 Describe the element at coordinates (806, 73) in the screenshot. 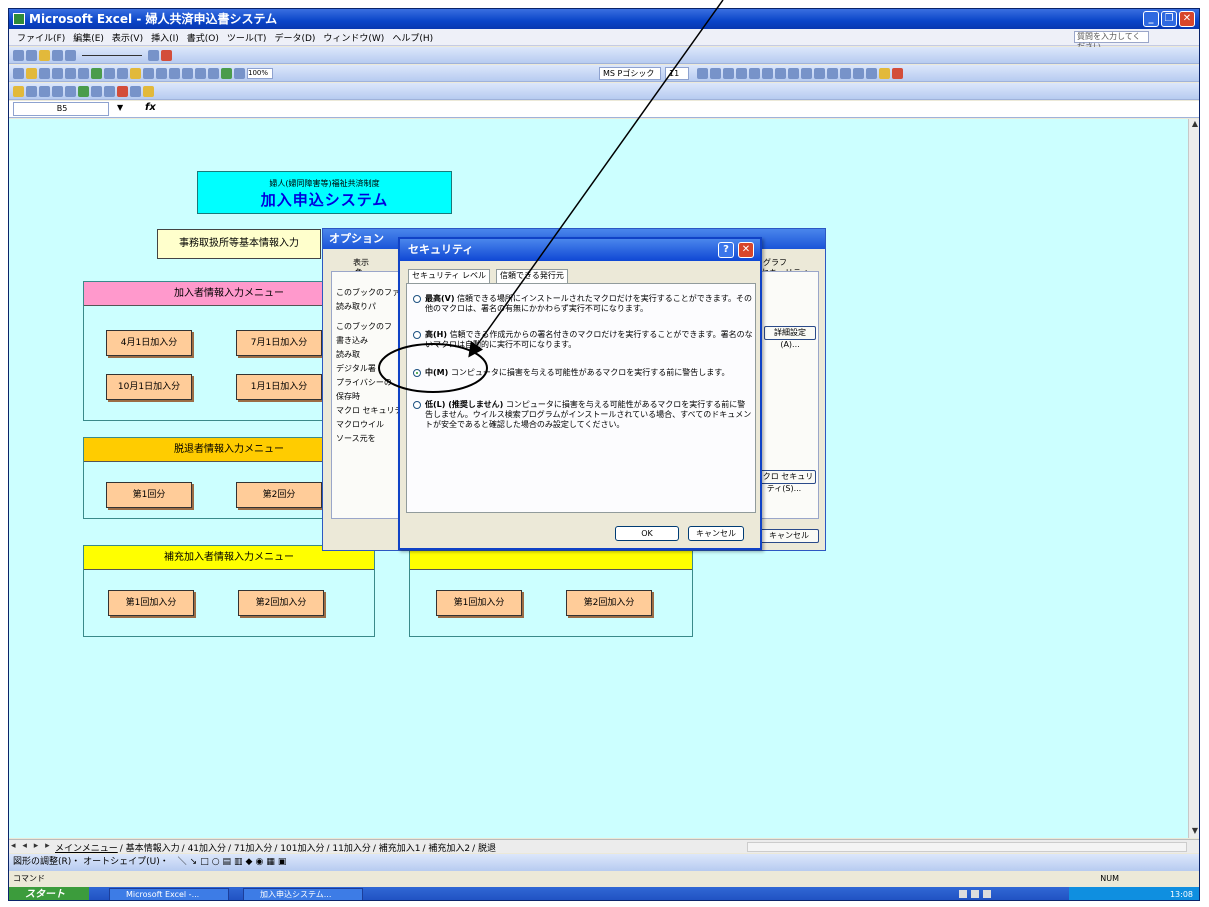

I see `percent-icon` at that location.